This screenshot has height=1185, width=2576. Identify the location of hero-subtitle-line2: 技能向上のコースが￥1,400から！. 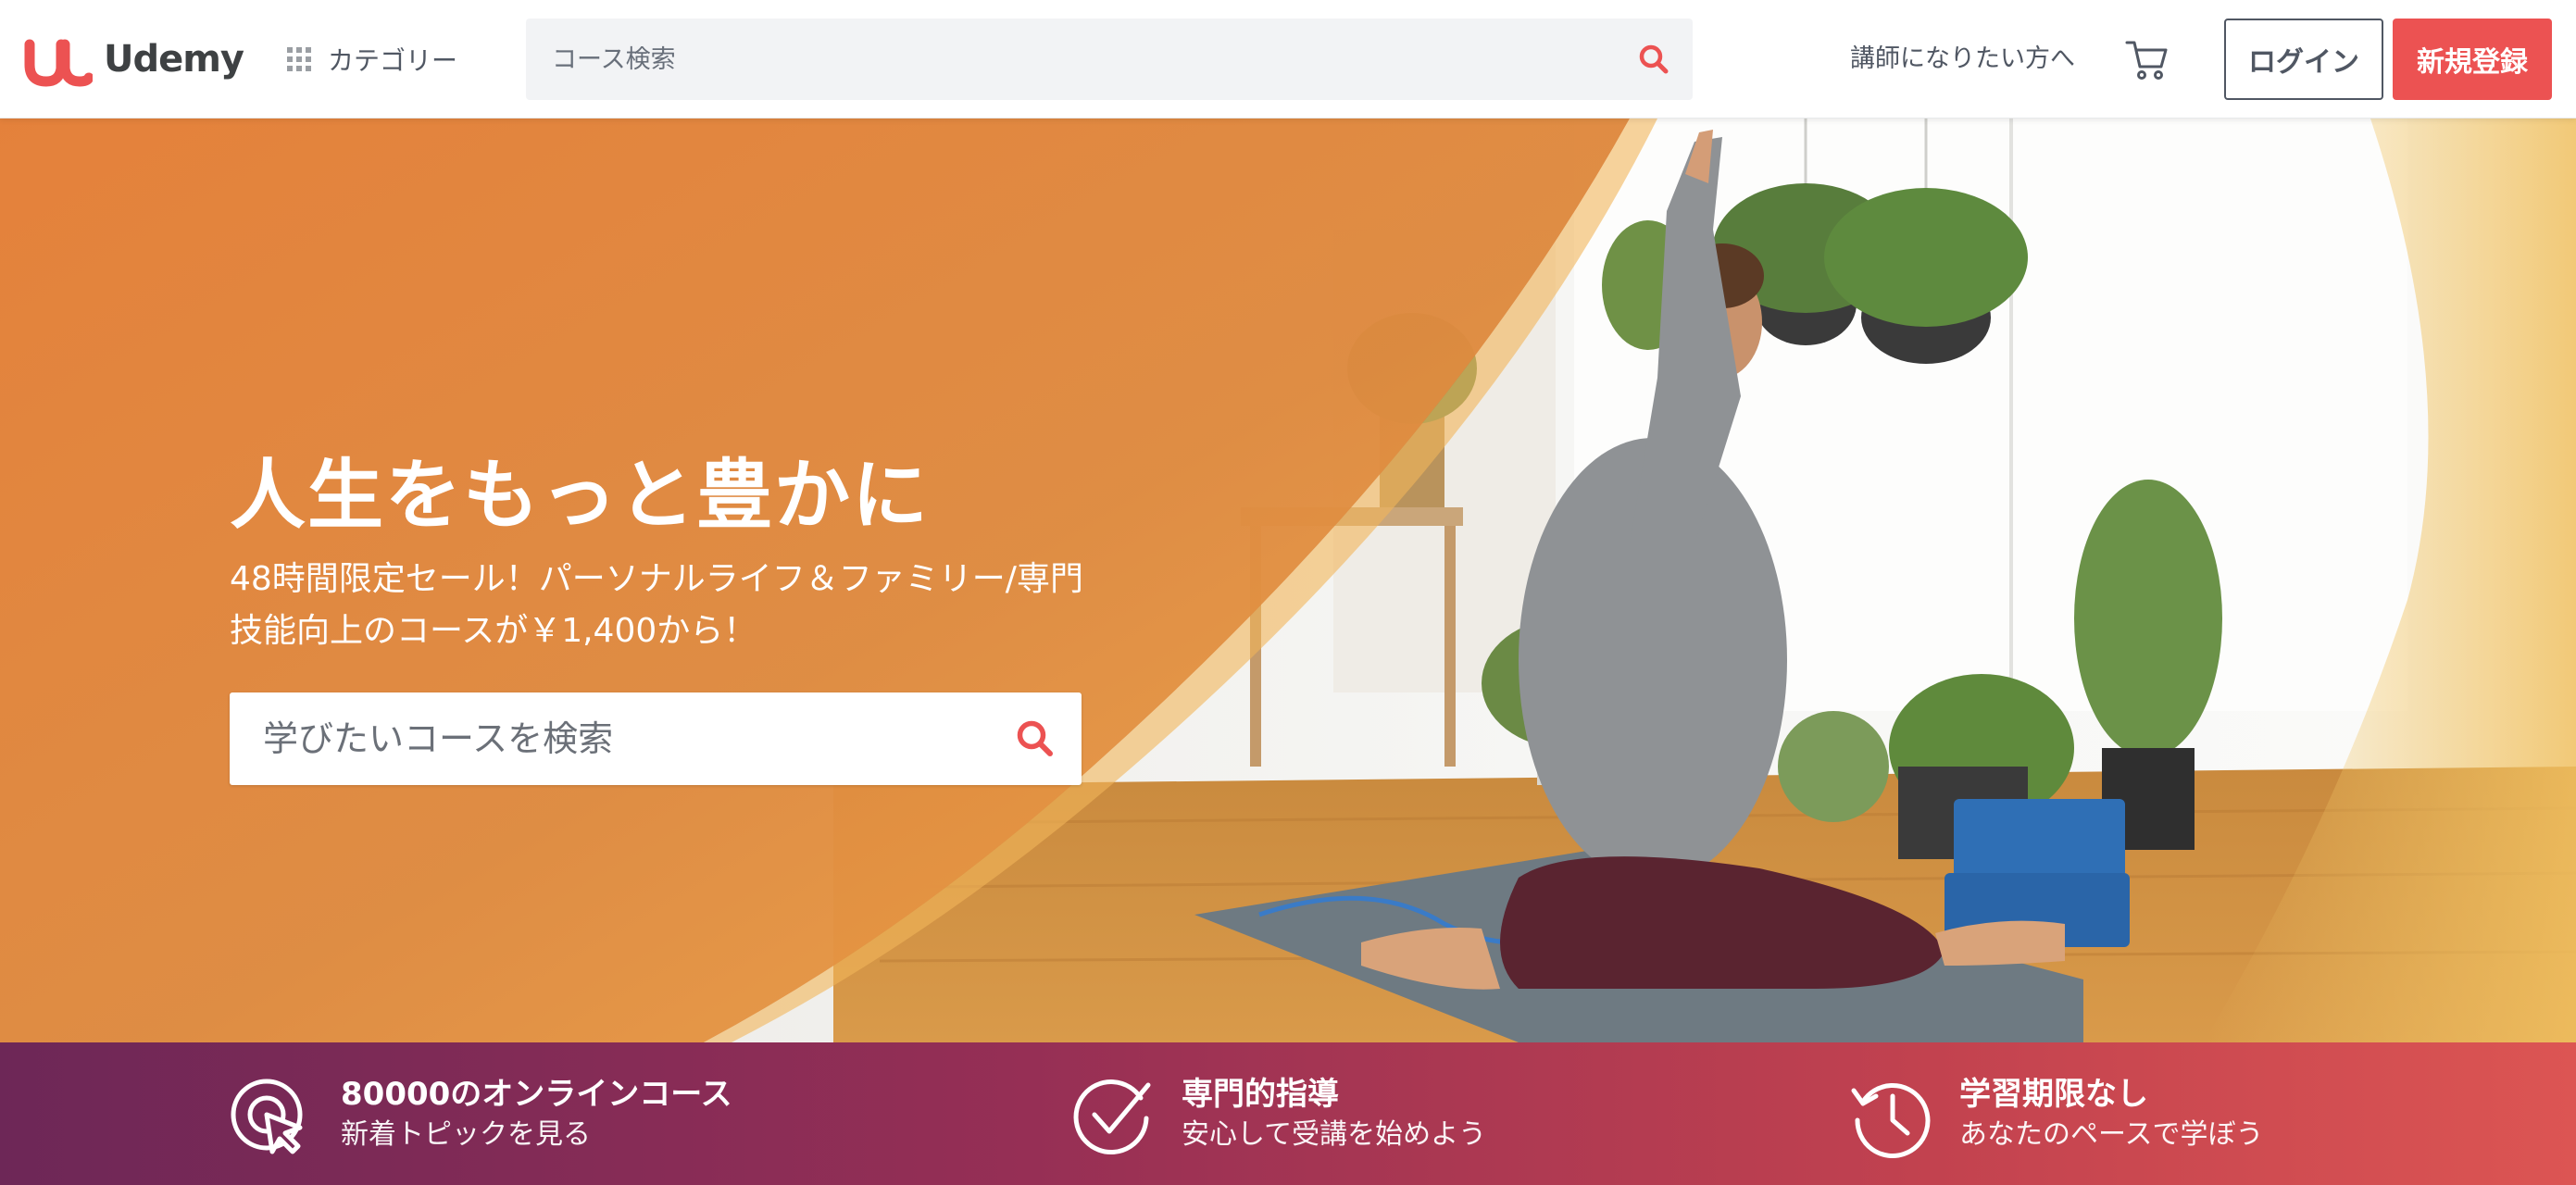
(493, 631).